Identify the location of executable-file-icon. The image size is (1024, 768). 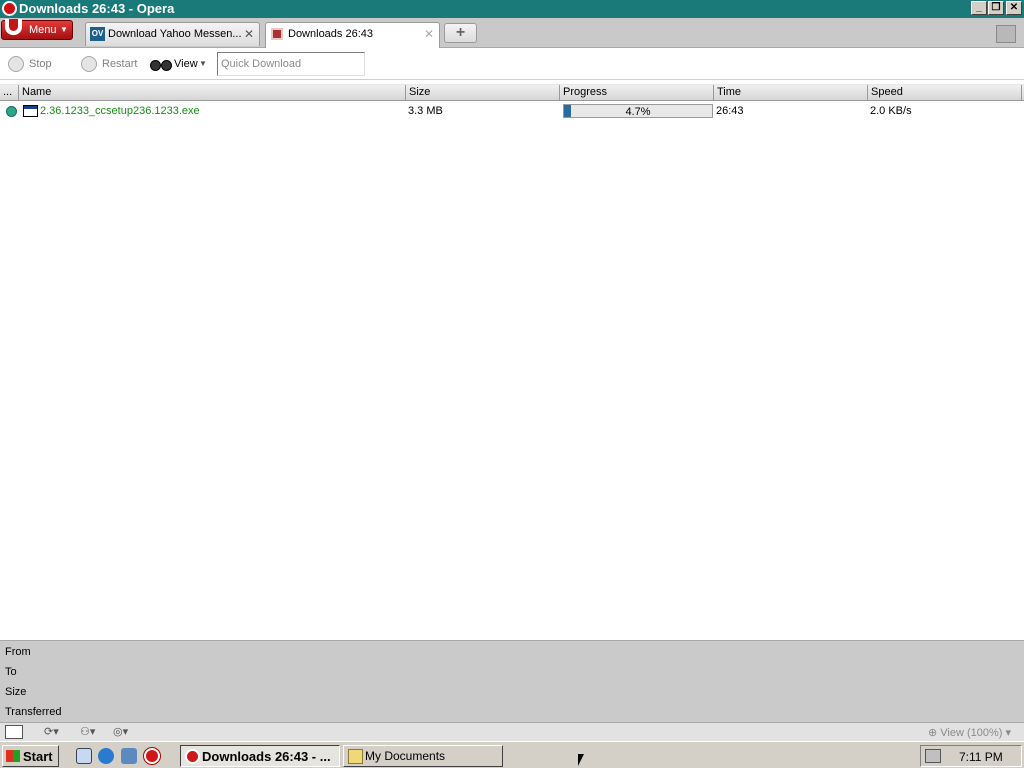
(30, 111).